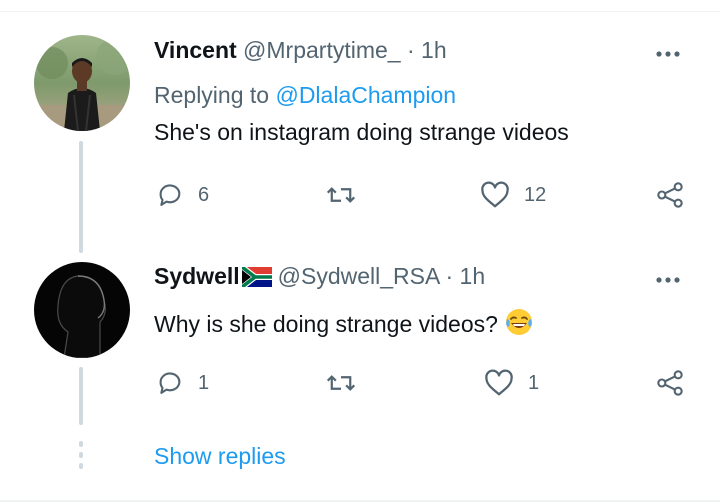 The width and height of the screenshot is (720, 502). I want to click on top-divider, so click(360, 11).